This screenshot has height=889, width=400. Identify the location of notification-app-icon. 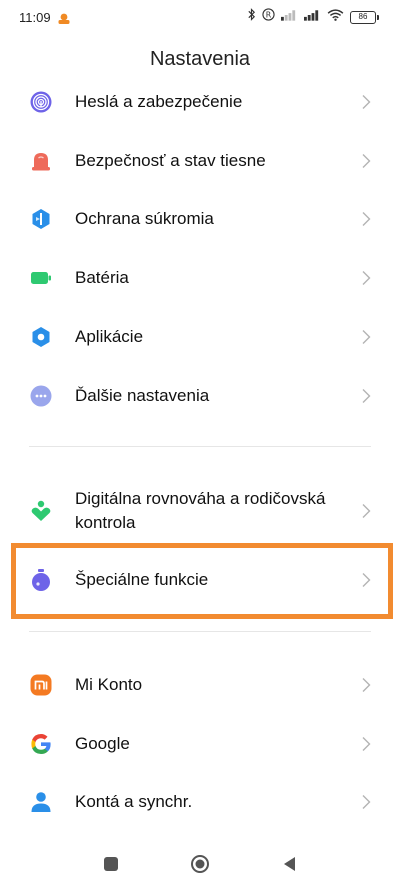
(64, 17).